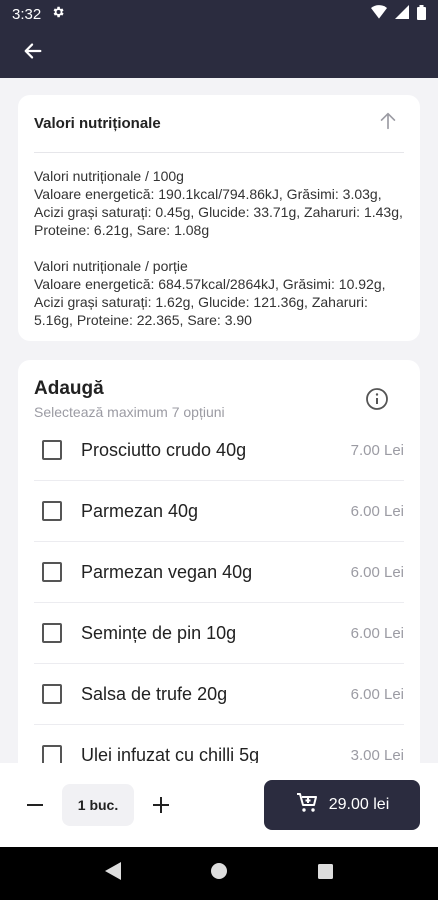 The height and width of the screenshot is (900, 438). I want to click on option-row: Ulei infuzat cu chilli 5g 3.00 Lei, so click(219, 744).